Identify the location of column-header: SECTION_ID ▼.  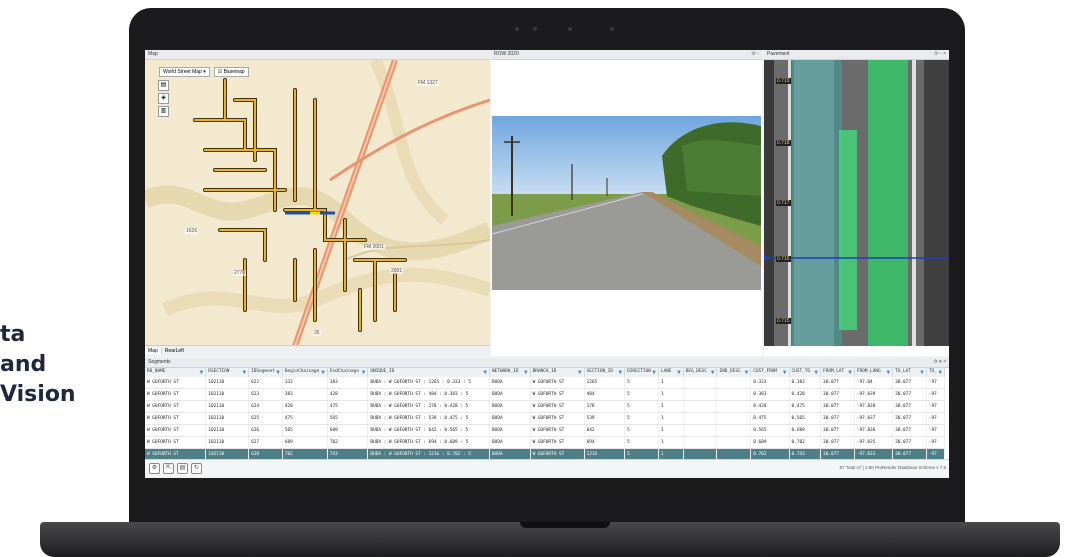
(605, 372).